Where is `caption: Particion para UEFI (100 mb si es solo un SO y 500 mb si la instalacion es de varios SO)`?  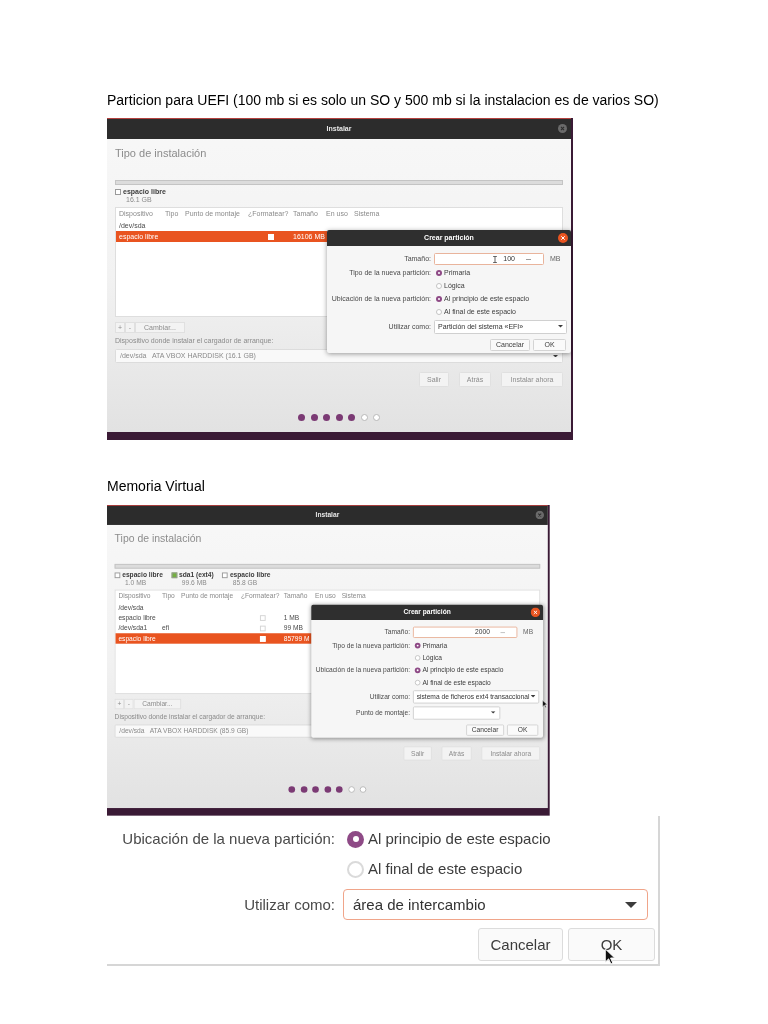
caption: Particion para UEFI (100 mb si es solo un SO y 500 mb si la instalacion es de varios SO) is located at coordinates (383, 100).